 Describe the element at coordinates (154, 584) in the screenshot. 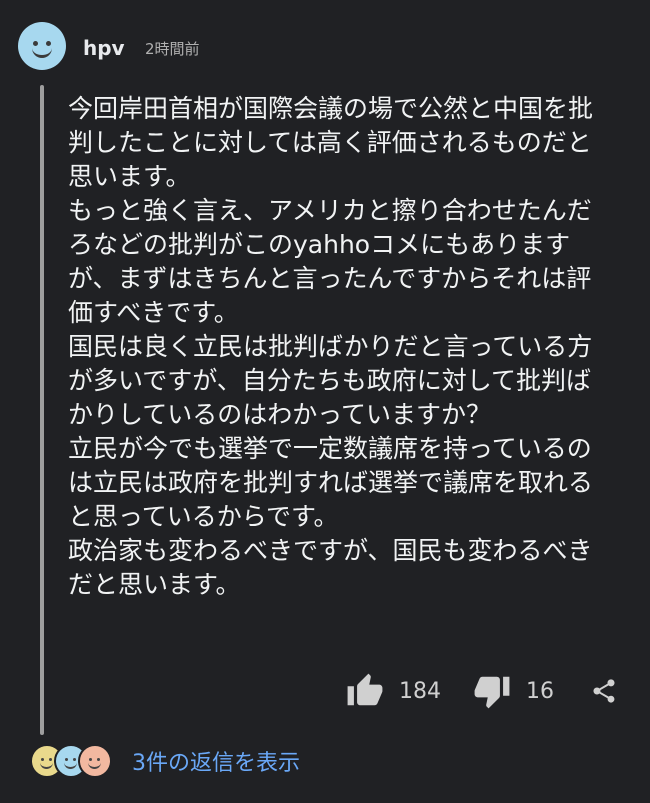

I see `comment-line: だと思います。` at that location.